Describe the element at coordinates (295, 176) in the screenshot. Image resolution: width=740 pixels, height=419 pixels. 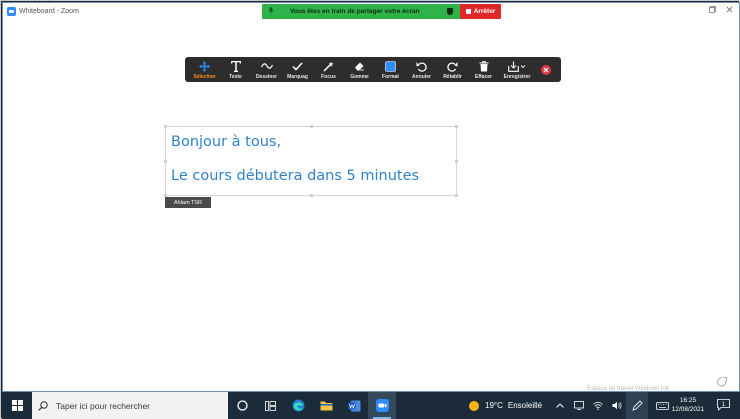
I see `whiteboard-text-line-2: Le cours débutera dans 5 minutes` at that location.